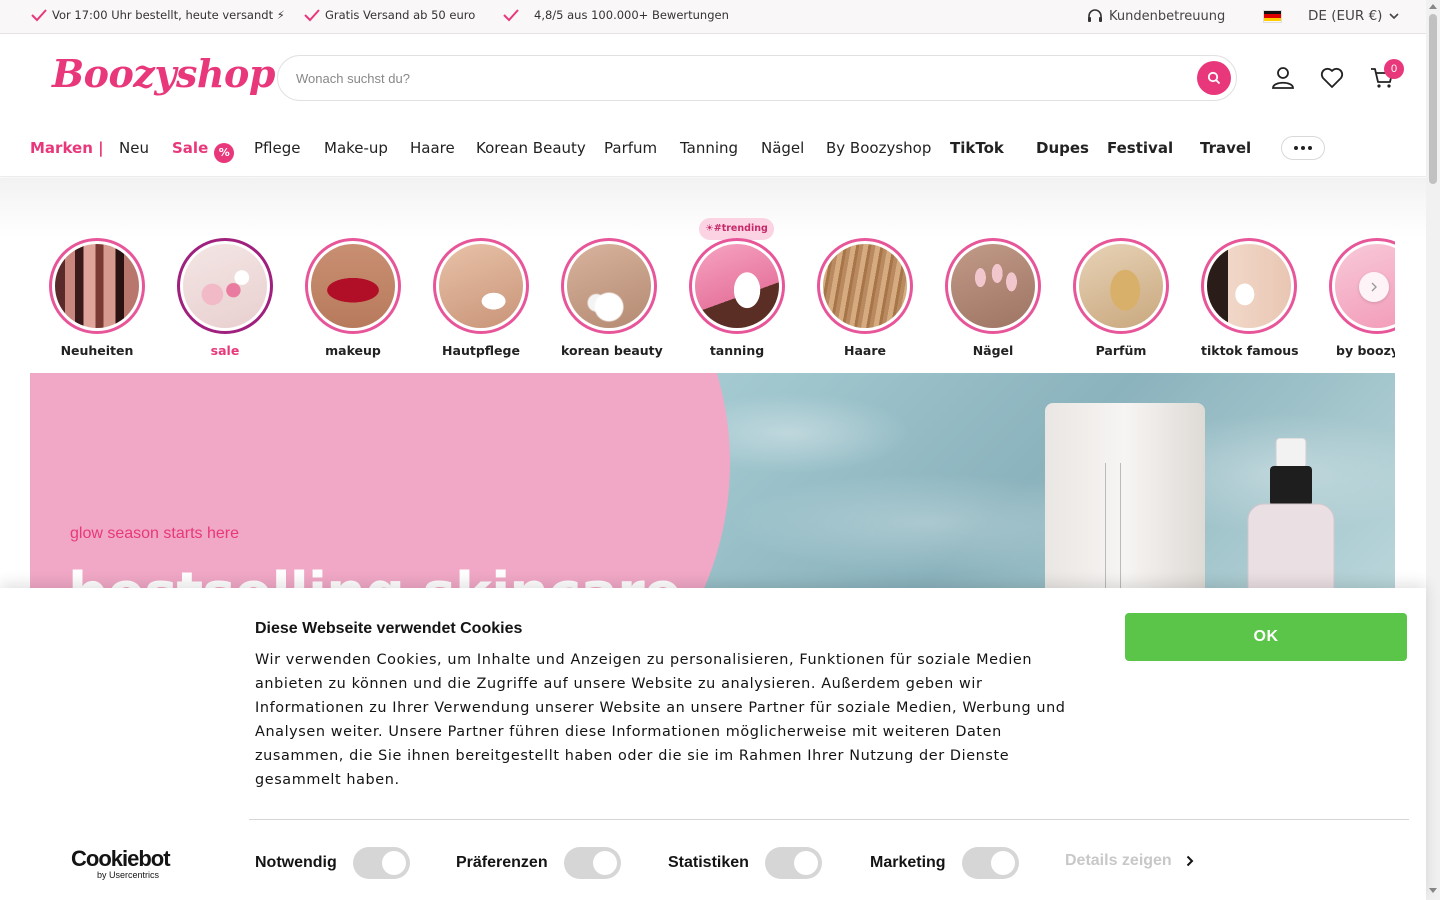 The width and height of the screenshot is (1440, 900). I want to click on nav-item-haare: Haare, so click(432, 148).